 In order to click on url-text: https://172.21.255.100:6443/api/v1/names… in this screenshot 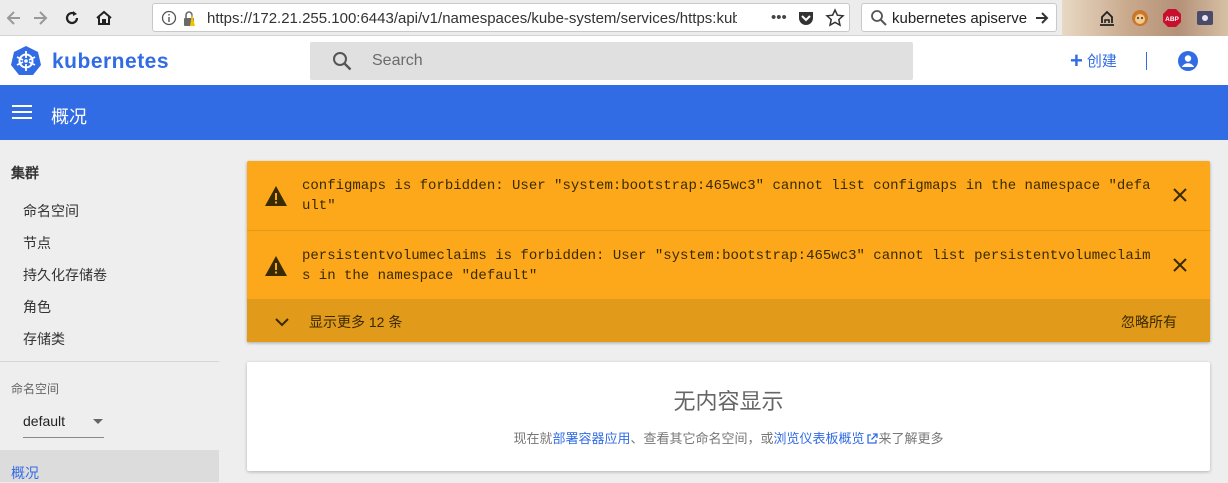, I will do `click(472, 18)`.